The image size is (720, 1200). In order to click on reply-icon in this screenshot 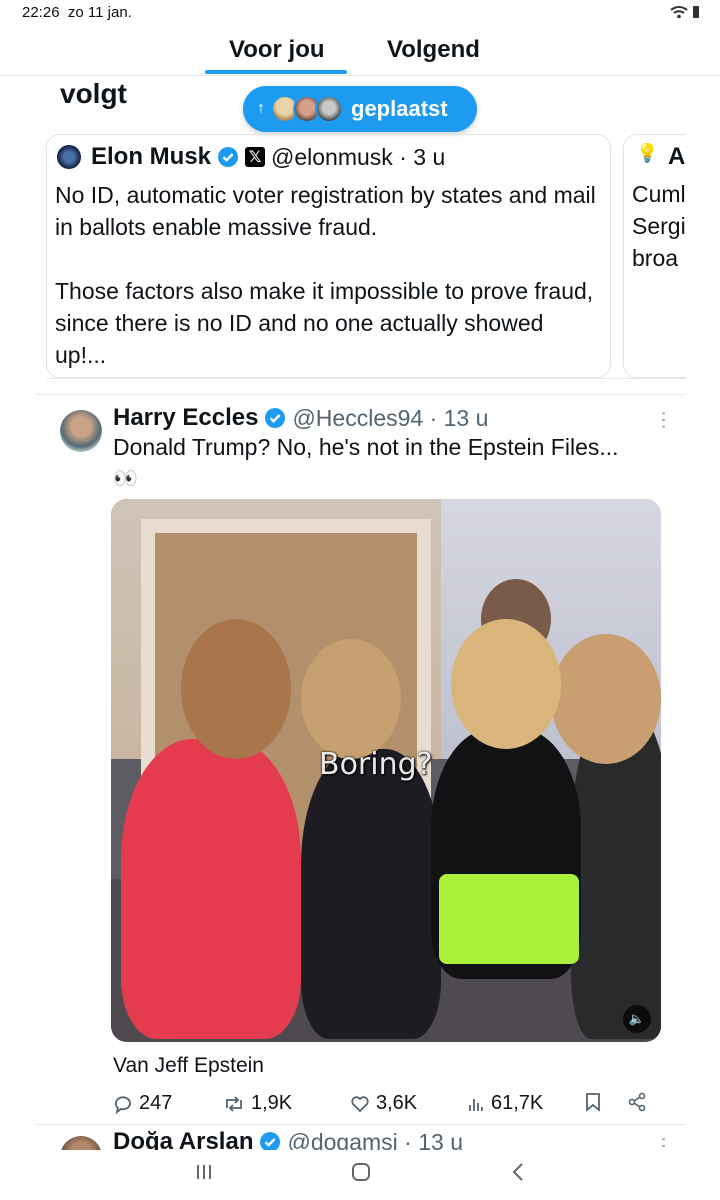, I will do `click(123, 1104)`.